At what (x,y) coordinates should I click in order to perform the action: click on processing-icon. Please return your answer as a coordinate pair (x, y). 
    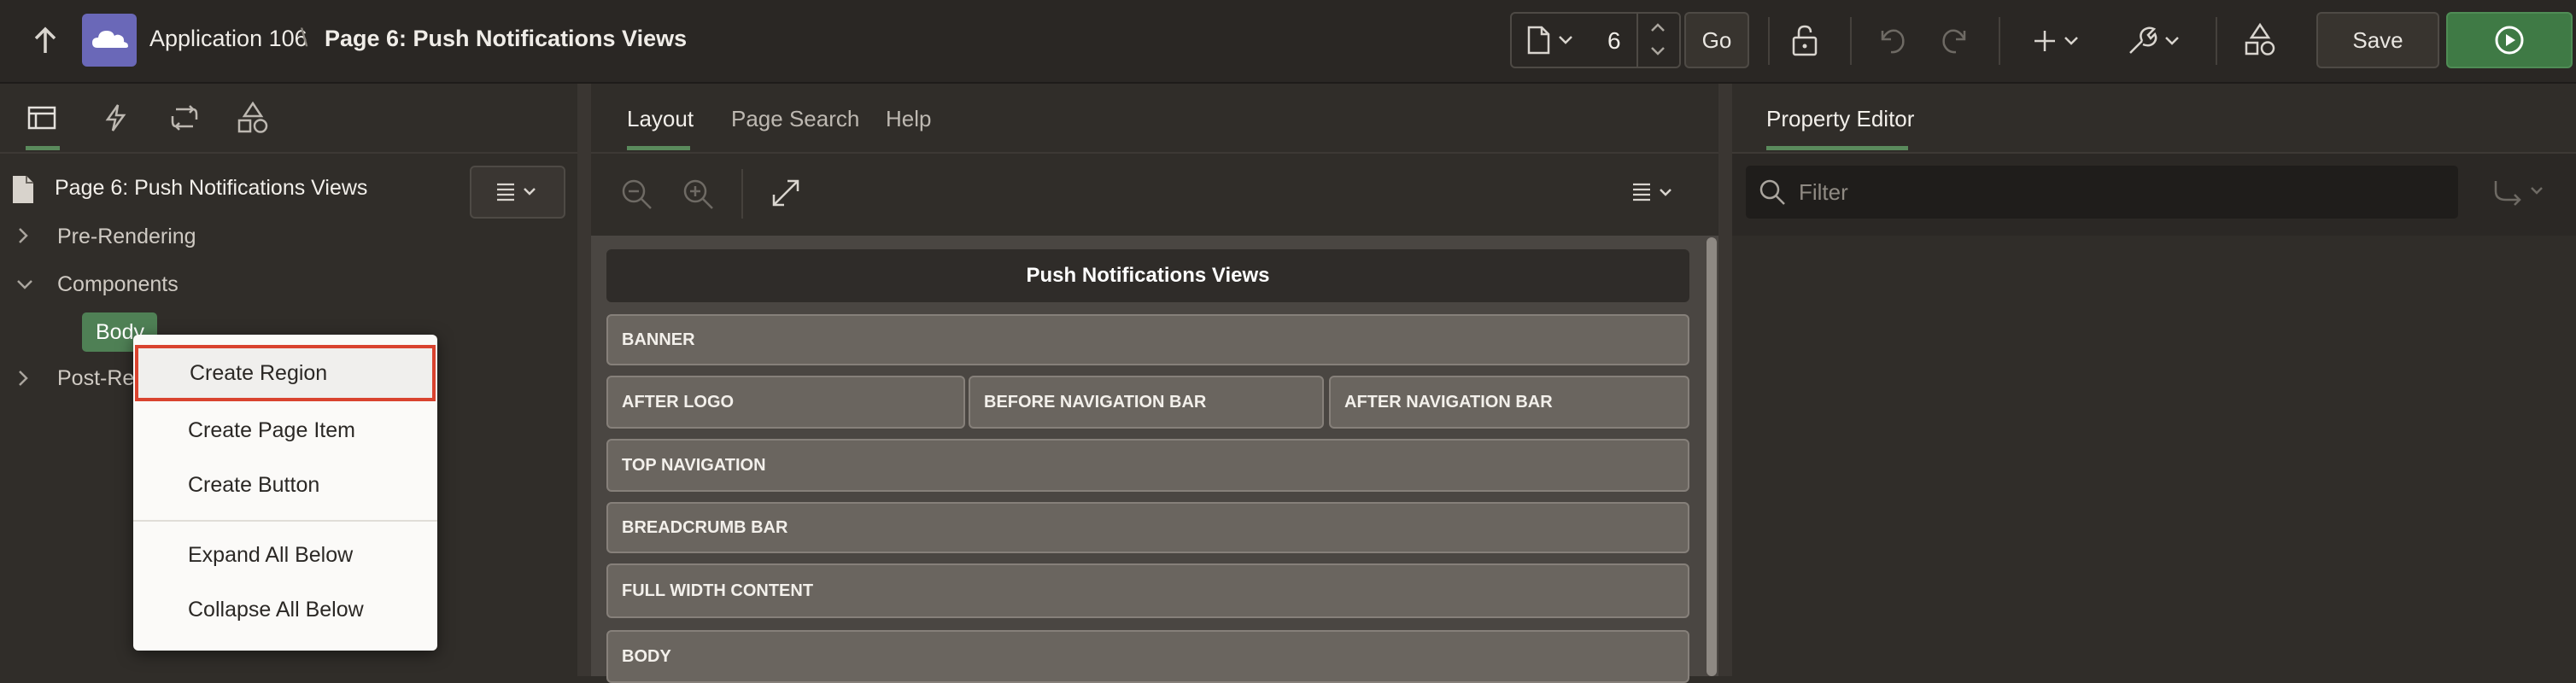
    Looking at the image, I should click on (184, 118).